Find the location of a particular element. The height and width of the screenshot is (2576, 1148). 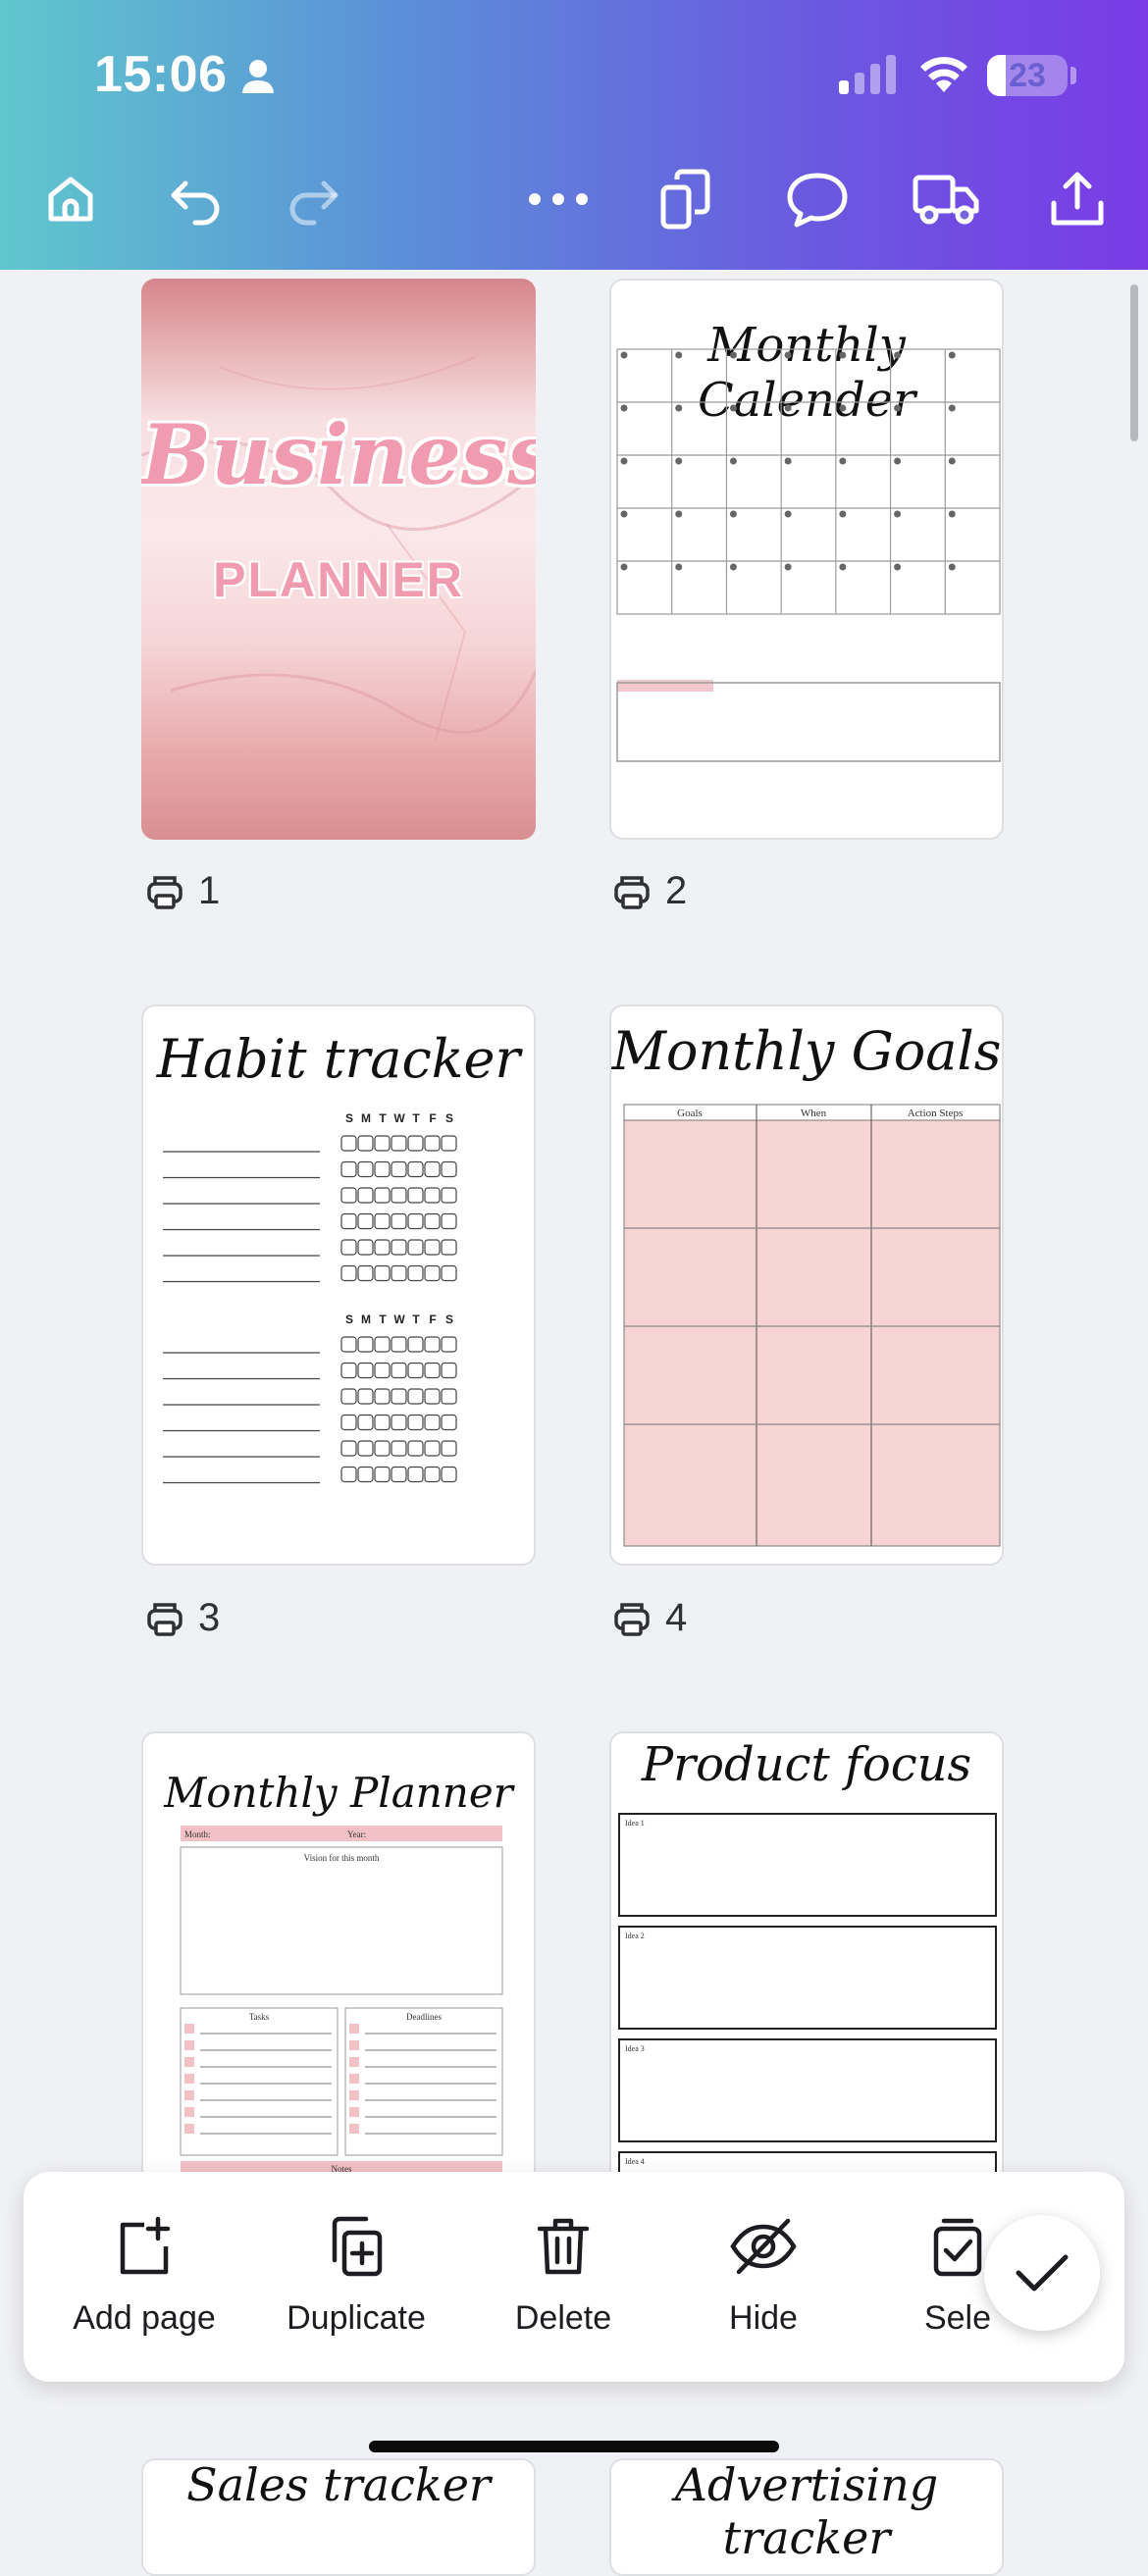

page-4-label: 4 is located at coordinates (649, 1618).